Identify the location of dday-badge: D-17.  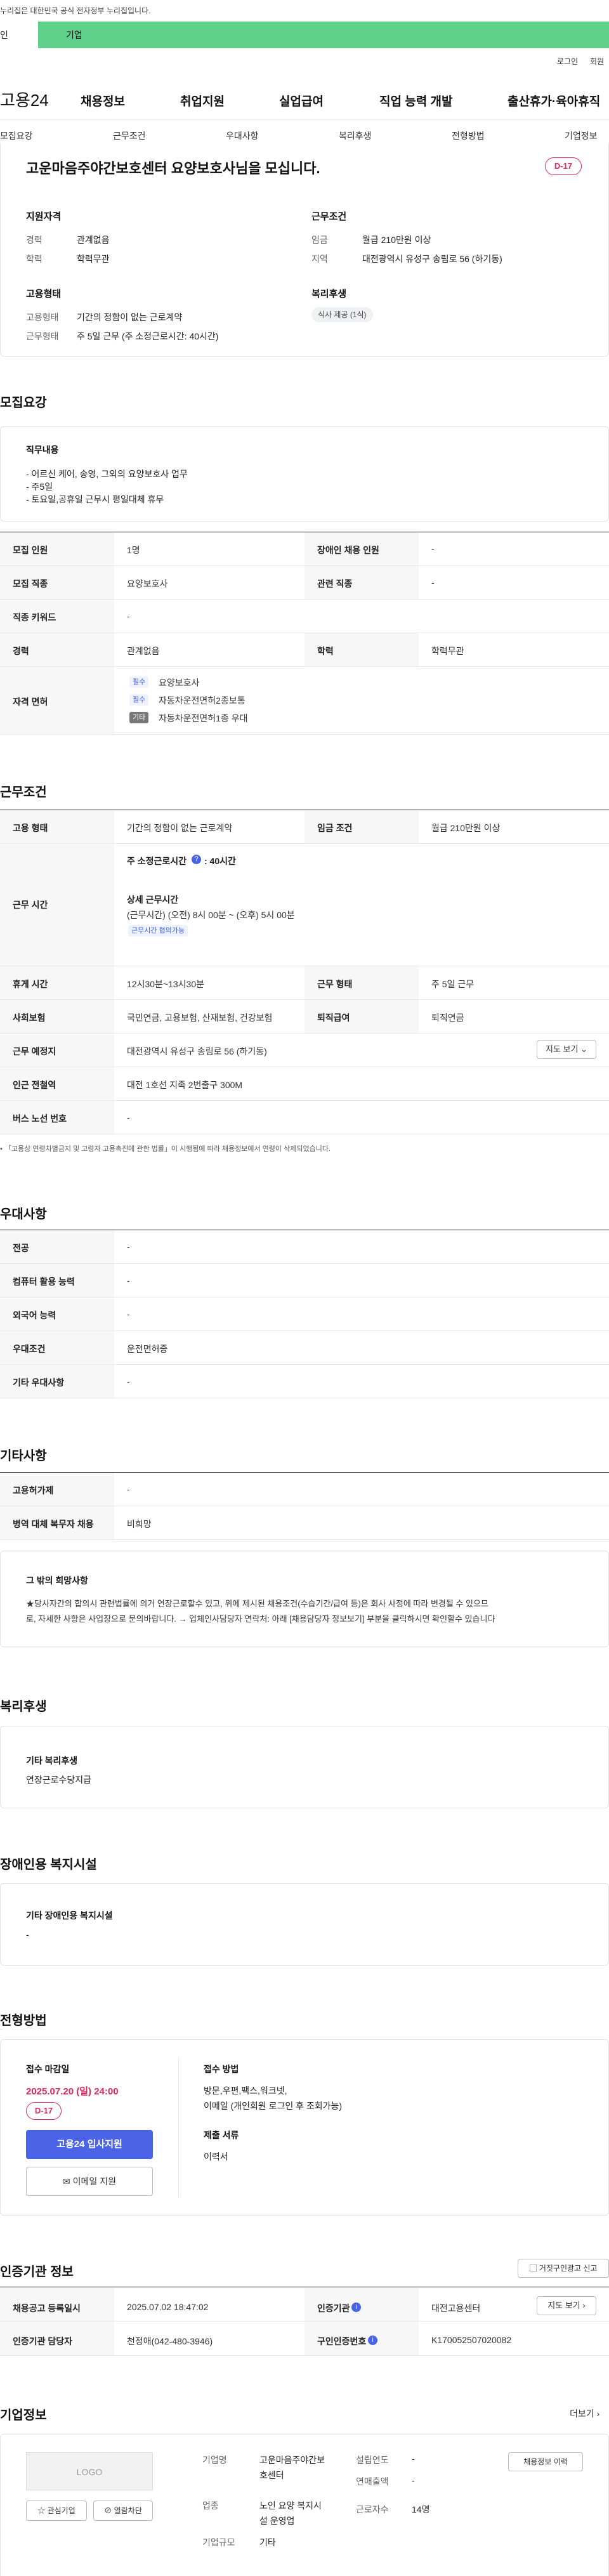
(564, 166).